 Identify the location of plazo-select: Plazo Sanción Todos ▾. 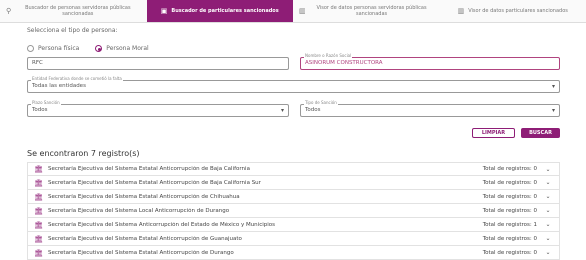
(158, 110).